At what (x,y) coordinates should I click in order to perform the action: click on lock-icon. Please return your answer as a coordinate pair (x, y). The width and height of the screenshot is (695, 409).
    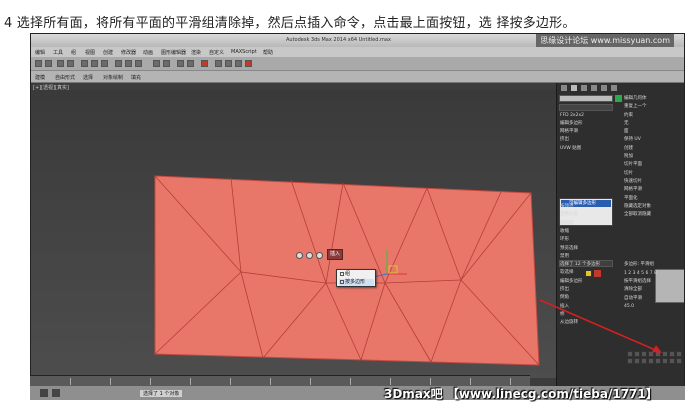
    Looking at the image, I should click on (56, 393).